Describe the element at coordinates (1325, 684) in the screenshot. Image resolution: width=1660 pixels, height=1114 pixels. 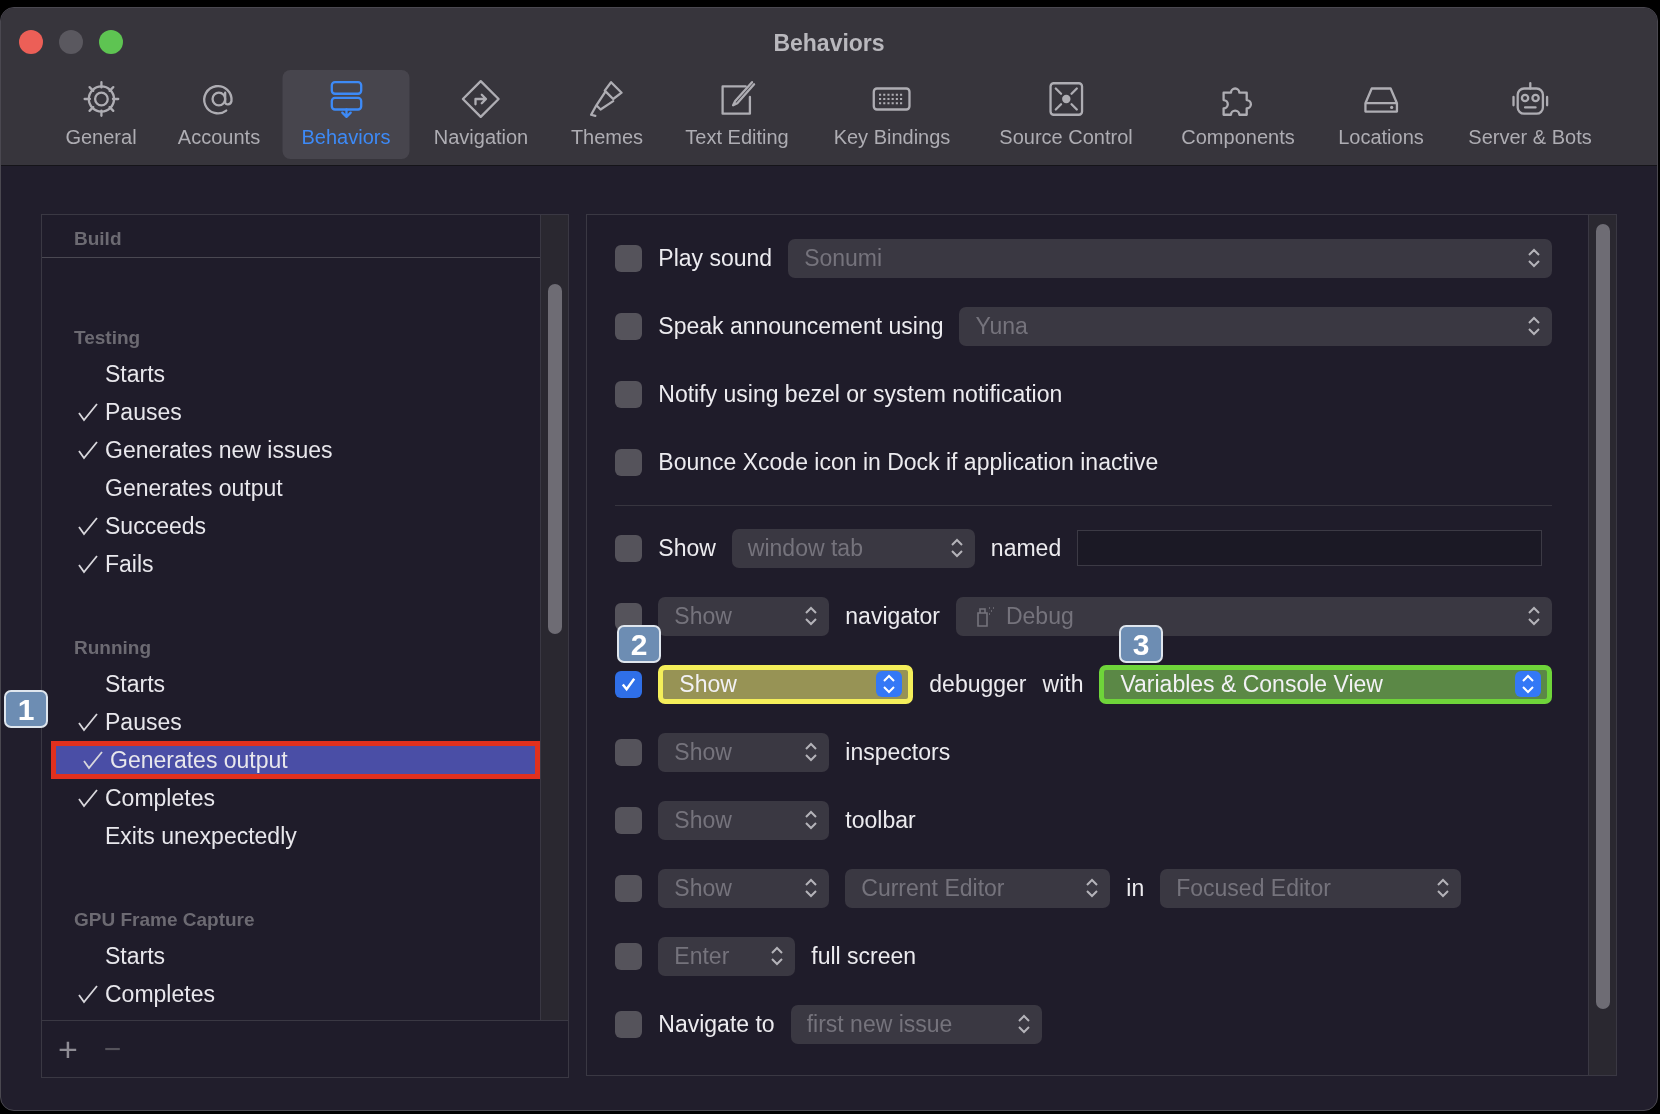
I see `popup-button: Variables & Console View` at that location.